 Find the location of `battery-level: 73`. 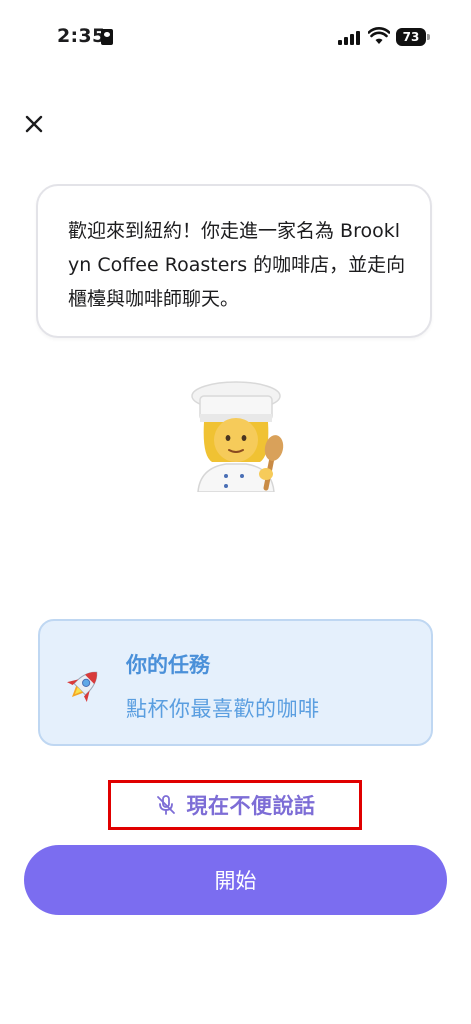

battery-level: 73 is located at coordinates (411, 37).